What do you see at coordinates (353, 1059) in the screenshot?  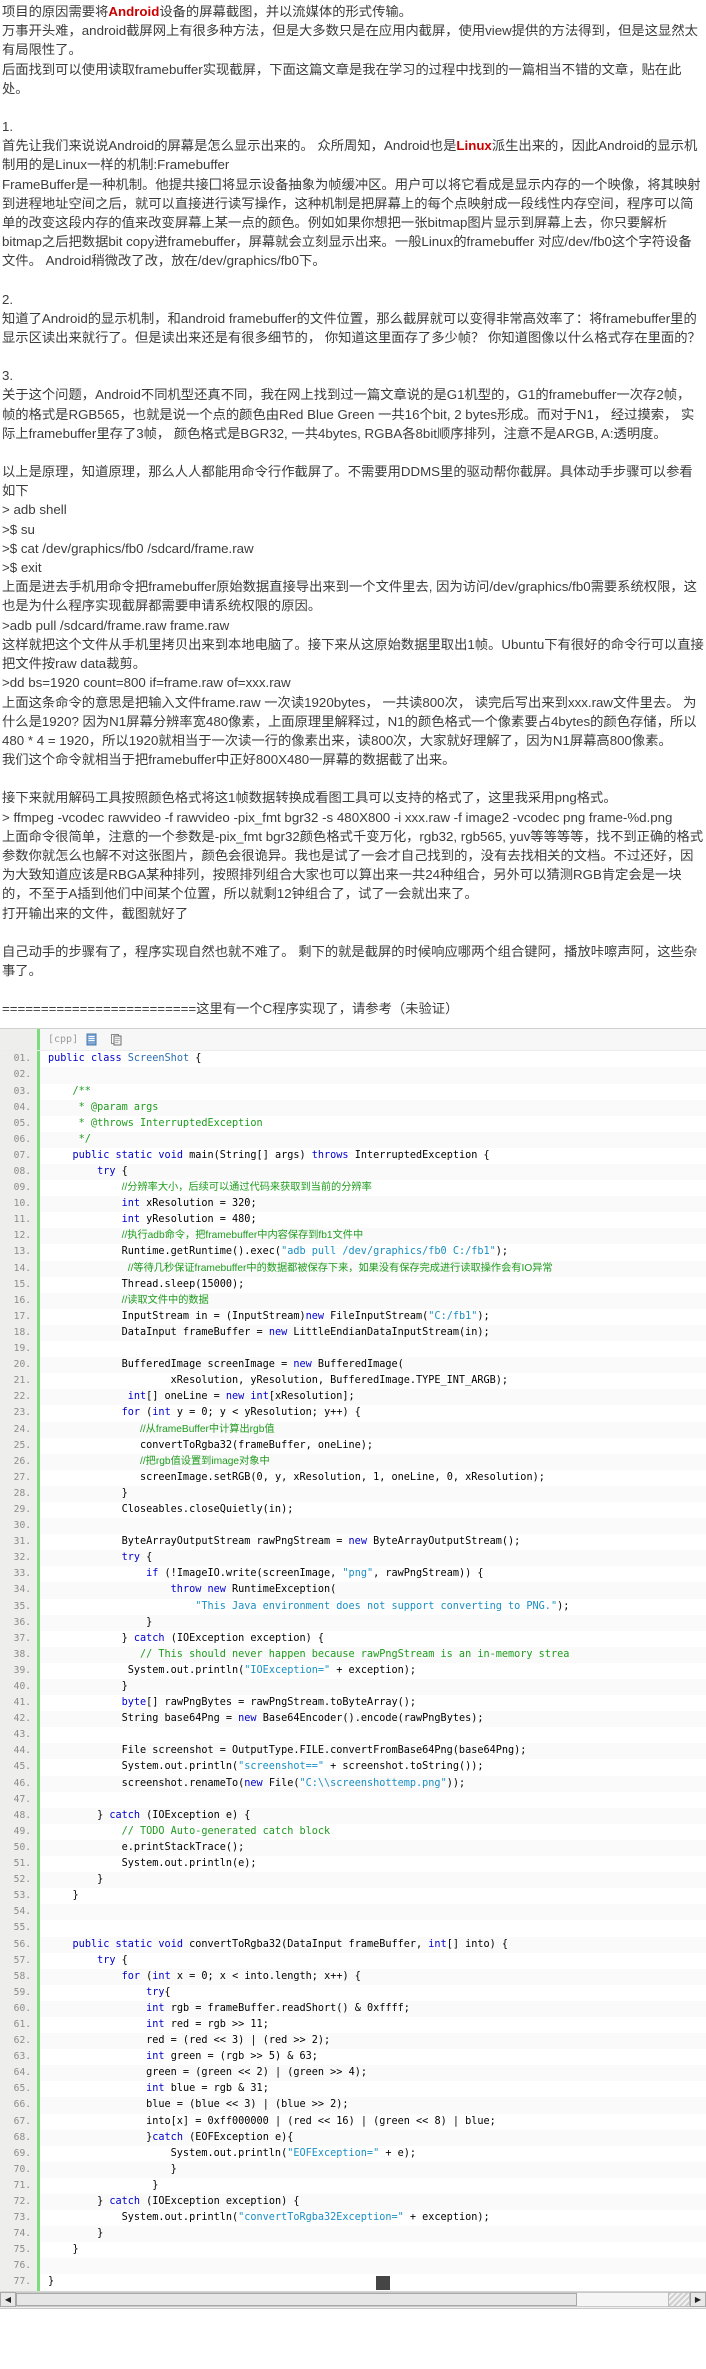 I see `code-line: 01. public class ScreenShot {` at bounding box center [353, 1059].